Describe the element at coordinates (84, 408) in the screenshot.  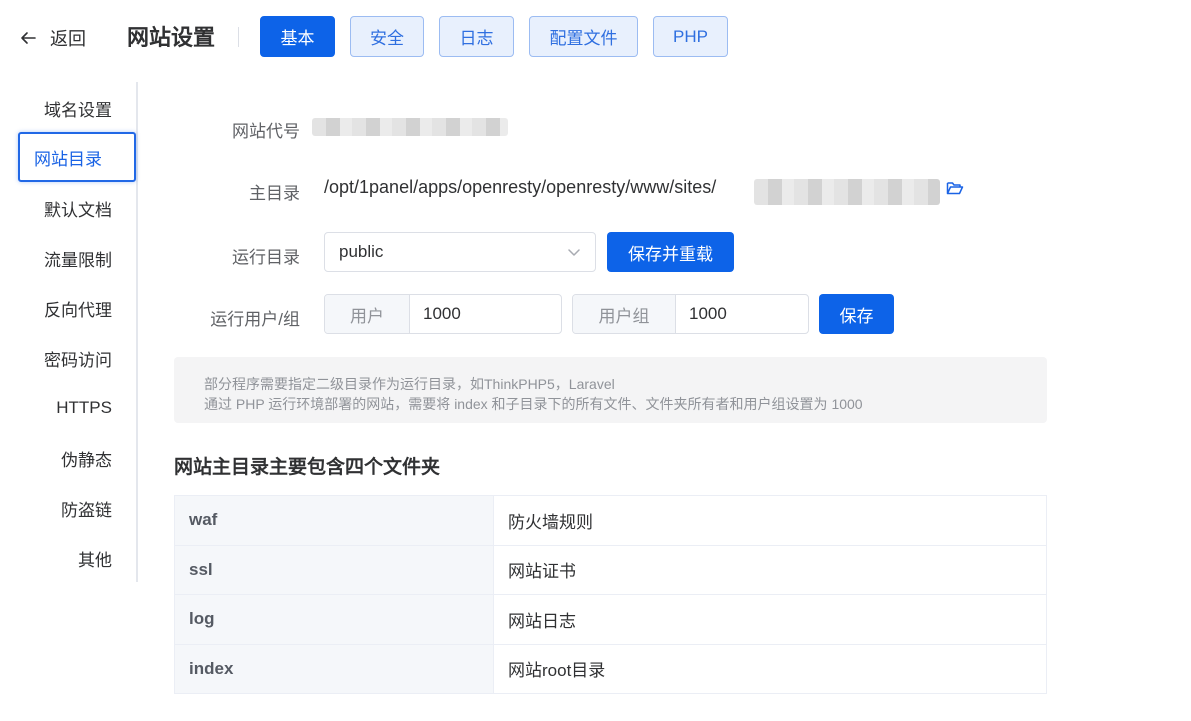
I see `sidebar-item-https: HTTPS` at that location.